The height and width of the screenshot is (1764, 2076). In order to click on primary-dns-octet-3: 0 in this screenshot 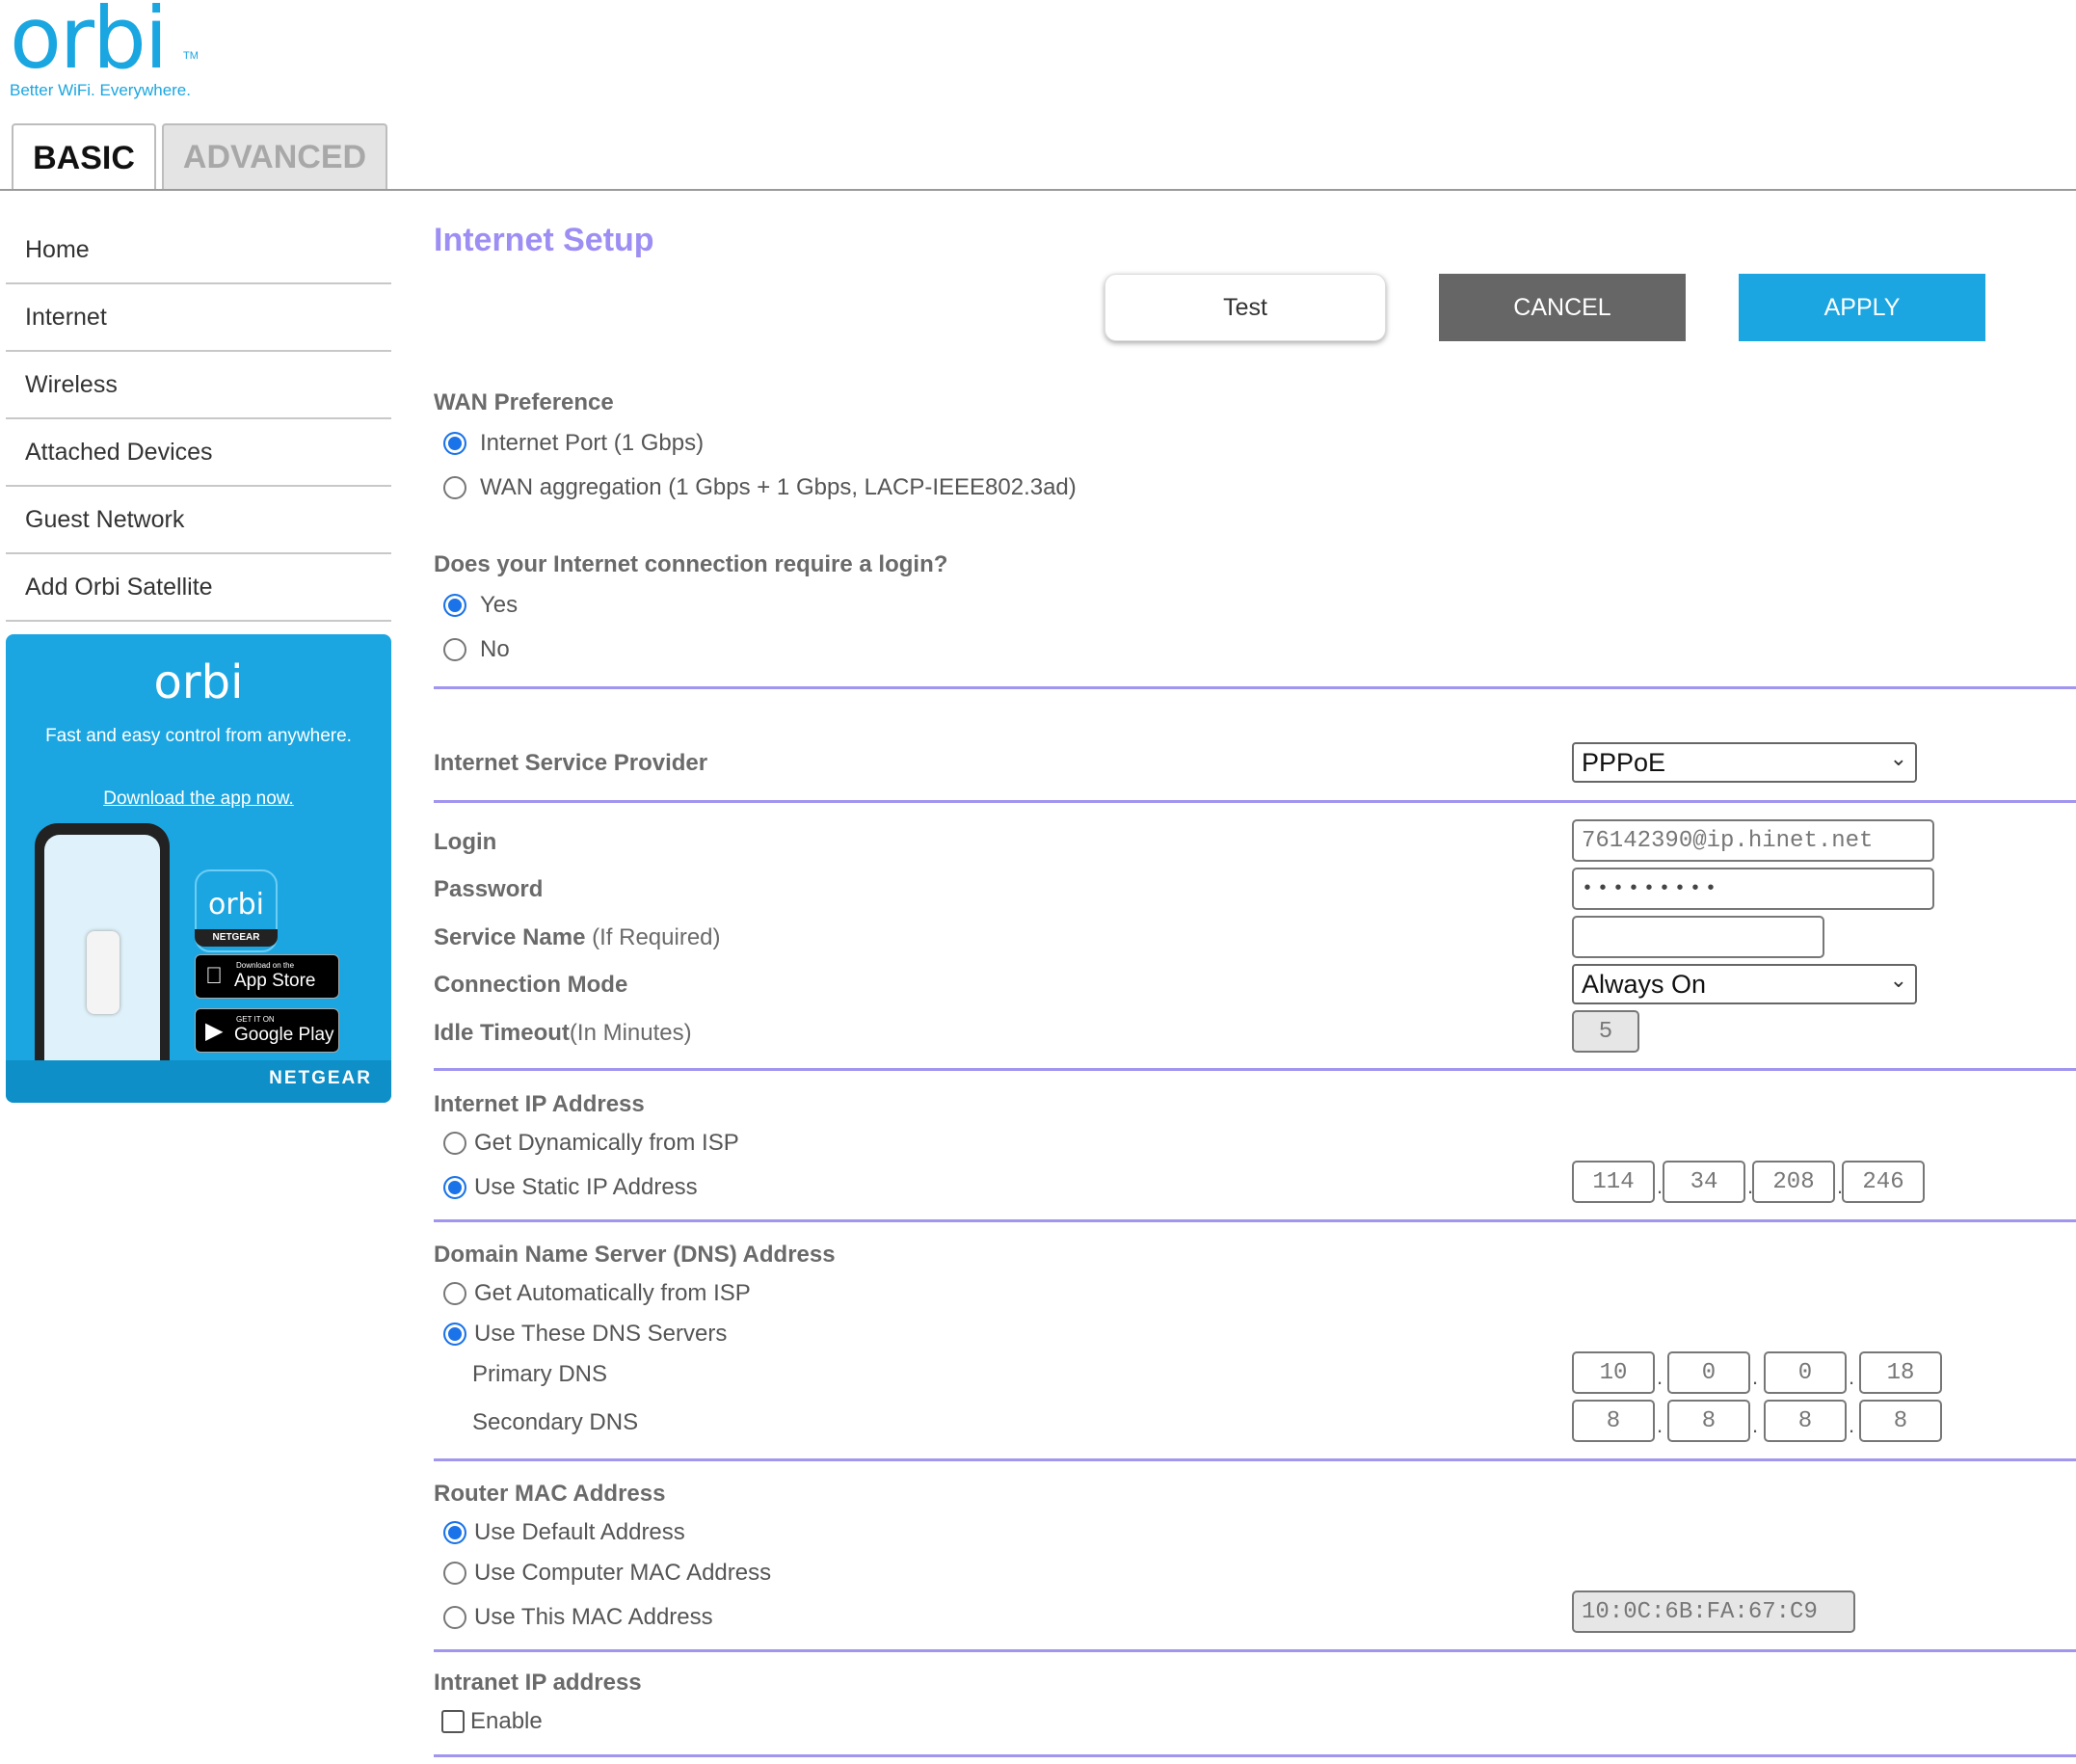, I will do `click(1805, 1372)`.